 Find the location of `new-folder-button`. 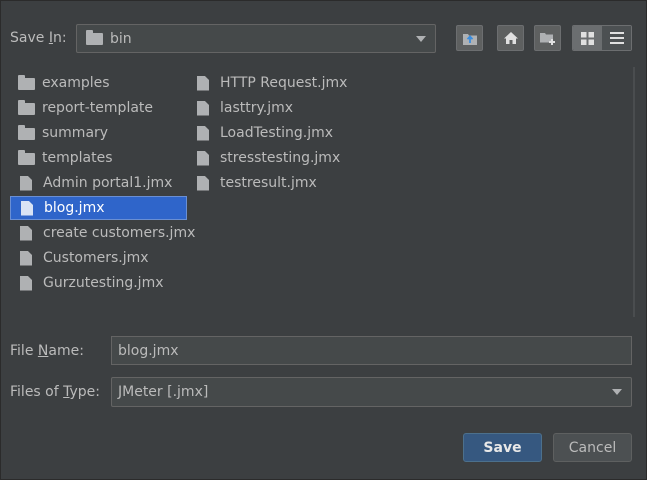

new-folder-button is located at coordinates (547, 38).